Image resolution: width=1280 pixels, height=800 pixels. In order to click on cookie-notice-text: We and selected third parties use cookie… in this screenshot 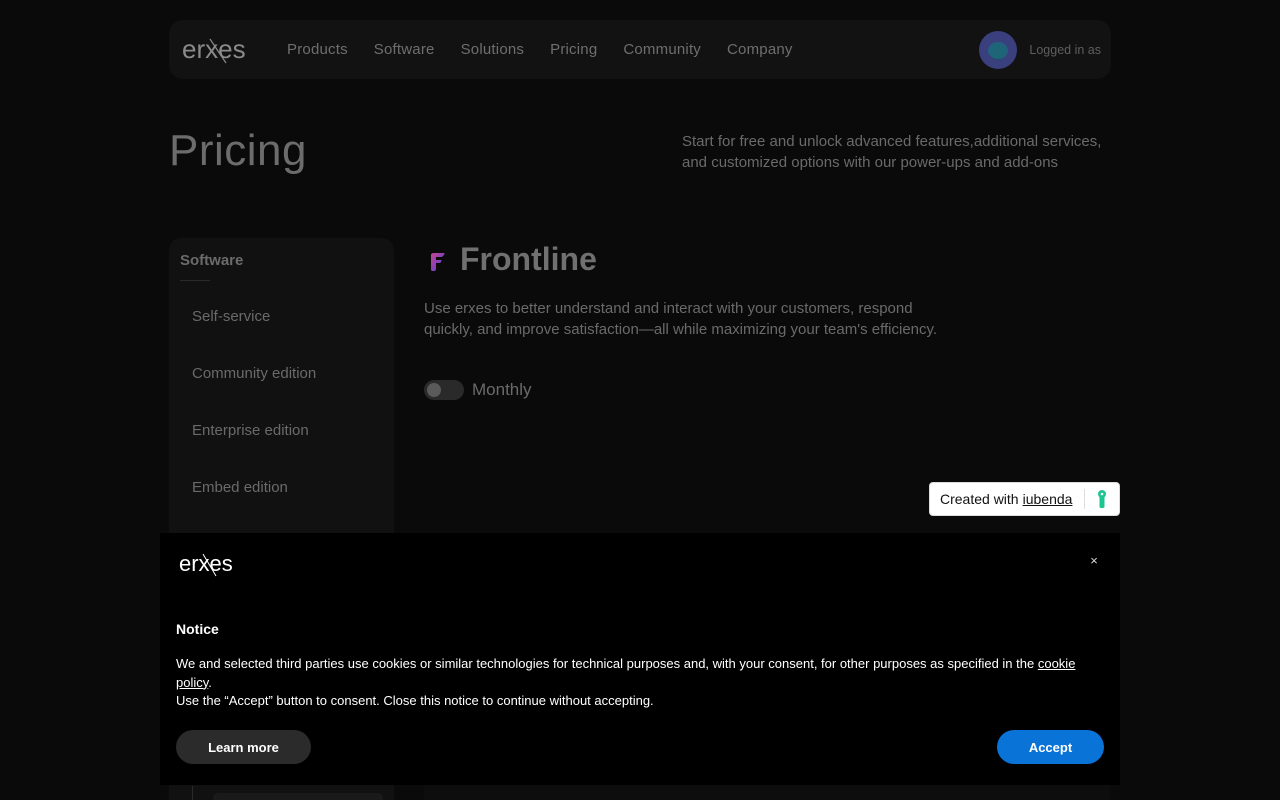, I will do `click(636, 683)`.